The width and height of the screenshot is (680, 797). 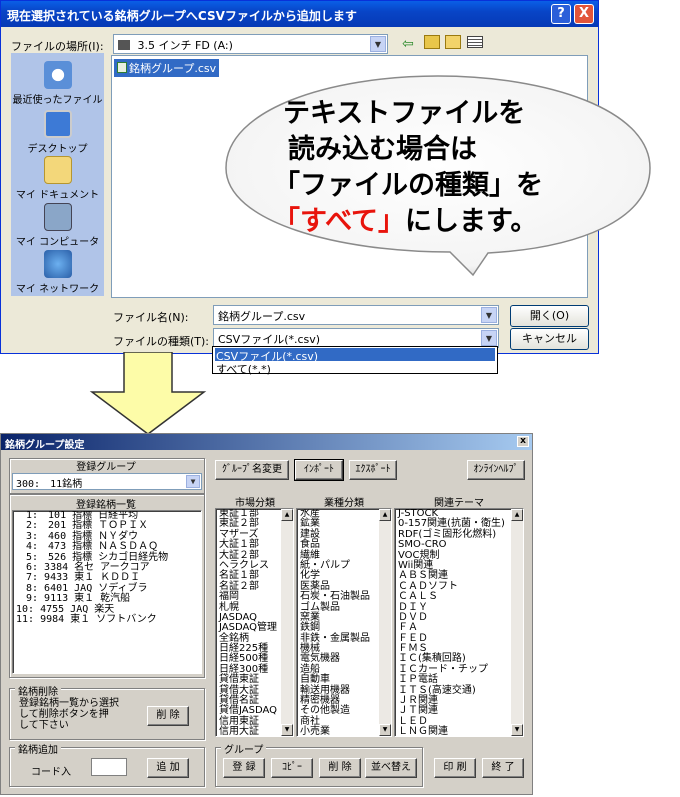 I want to click on new-folder-icon, so click(x=453, y=42).